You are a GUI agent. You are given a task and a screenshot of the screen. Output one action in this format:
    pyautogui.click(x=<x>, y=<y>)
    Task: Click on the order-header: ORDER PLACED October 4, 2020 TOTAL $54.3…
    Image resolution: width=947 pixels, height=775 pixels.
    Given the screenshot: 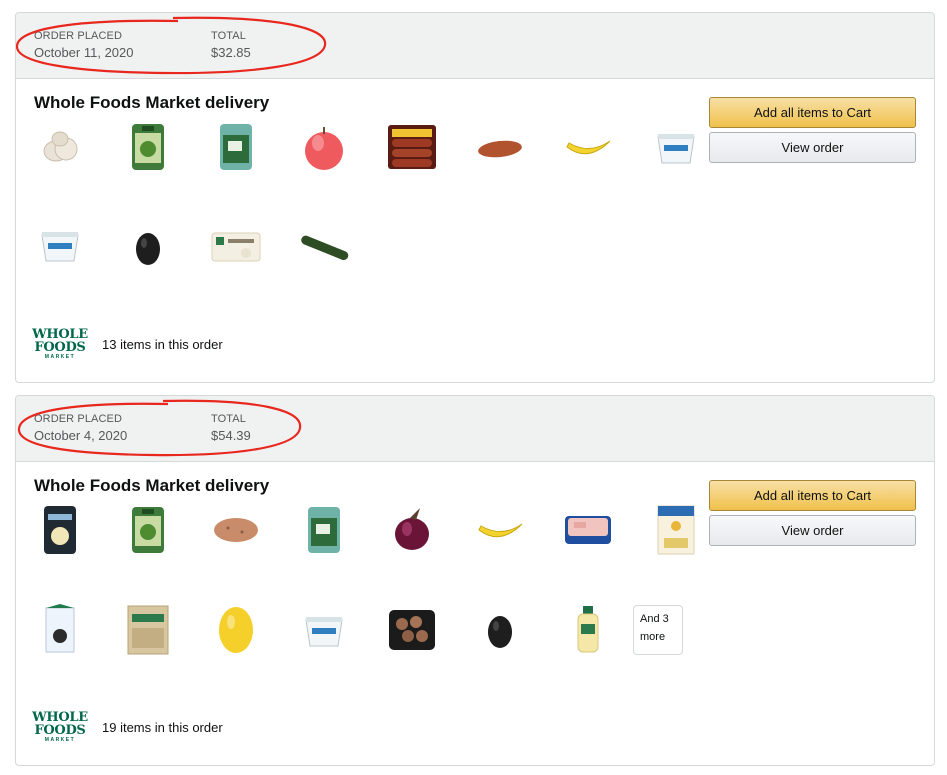 What is the action you would take?
    pyautogui.click(x=475, y=429)
    